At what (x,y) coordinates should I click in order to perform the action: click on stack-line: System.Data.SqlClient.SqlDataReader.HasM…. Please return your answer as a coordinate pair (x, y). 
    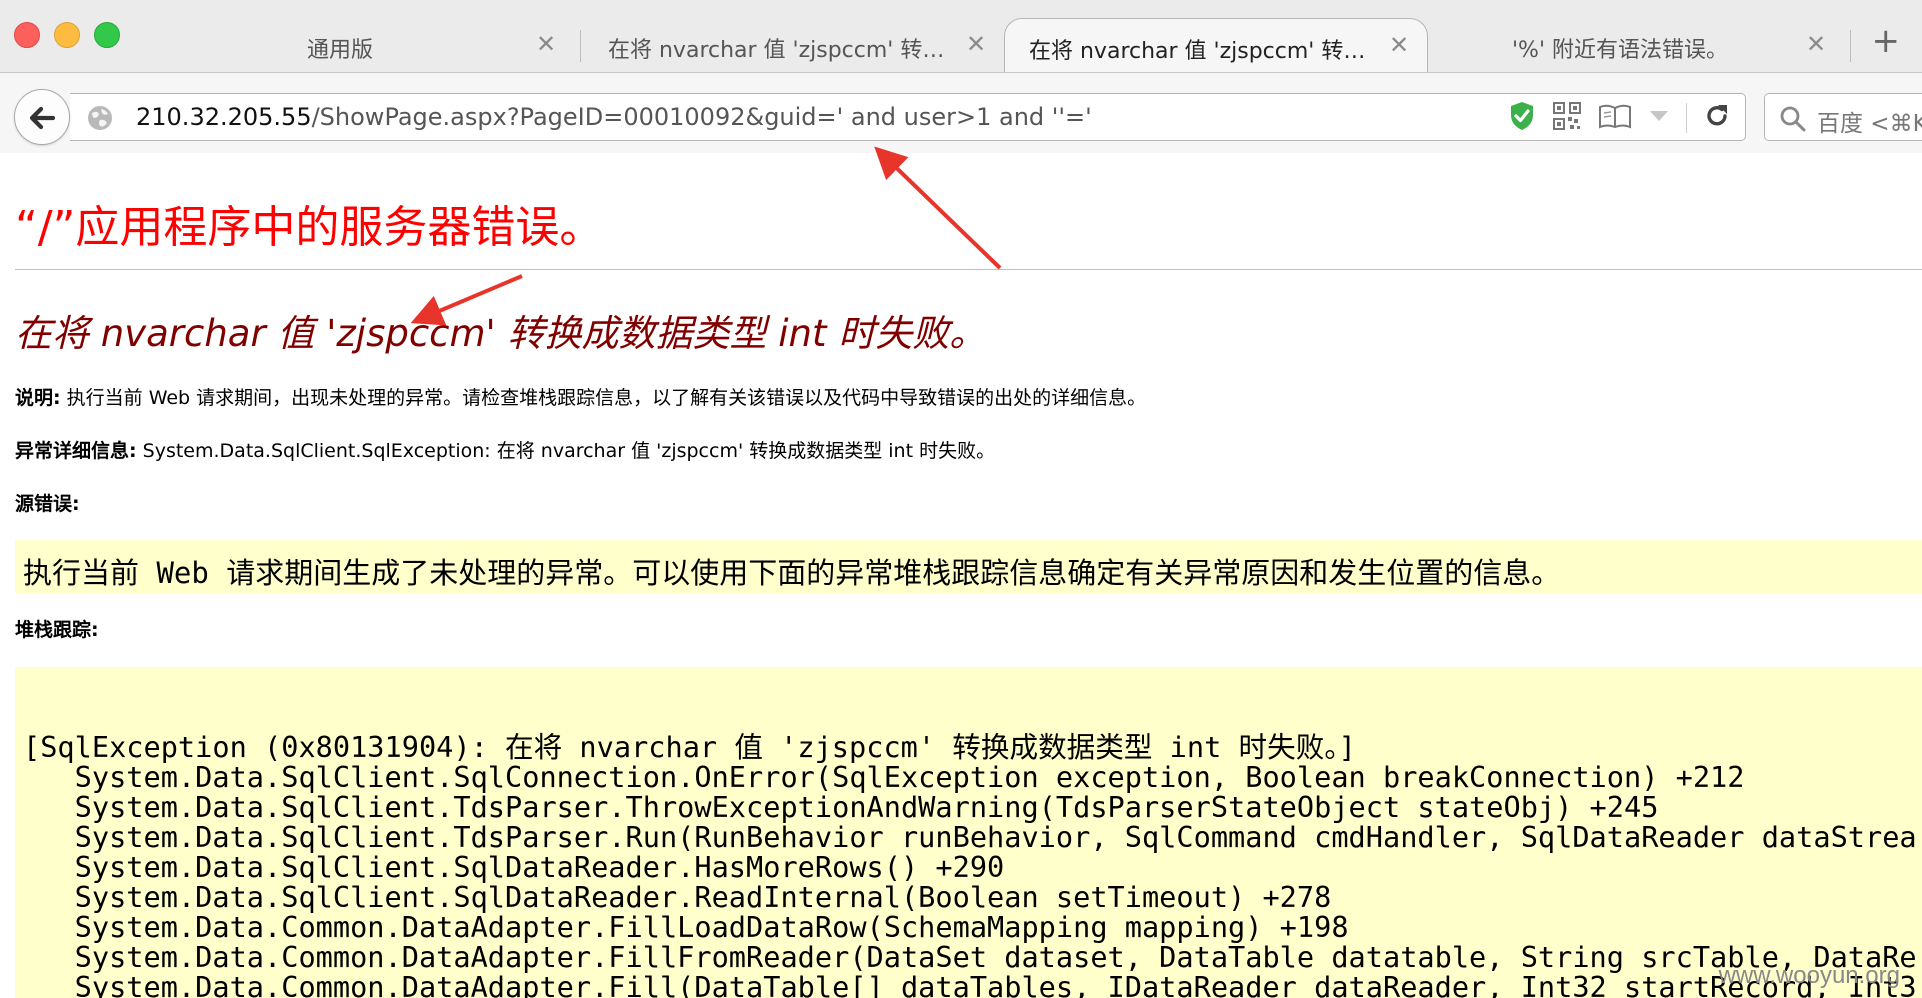
    Looking at the image, I should click on (514, 867).